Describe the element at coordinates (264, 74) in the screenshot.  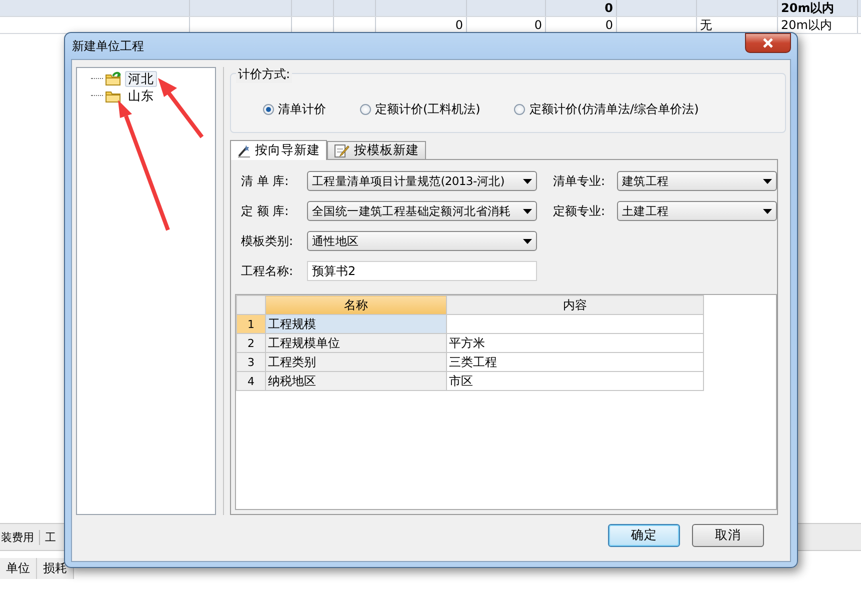
I see `group-label: 计价方式:` at that location.